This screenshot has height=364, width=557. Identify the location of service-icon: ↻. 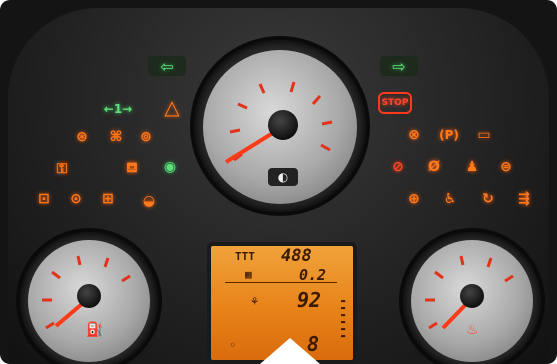
(488, 199).